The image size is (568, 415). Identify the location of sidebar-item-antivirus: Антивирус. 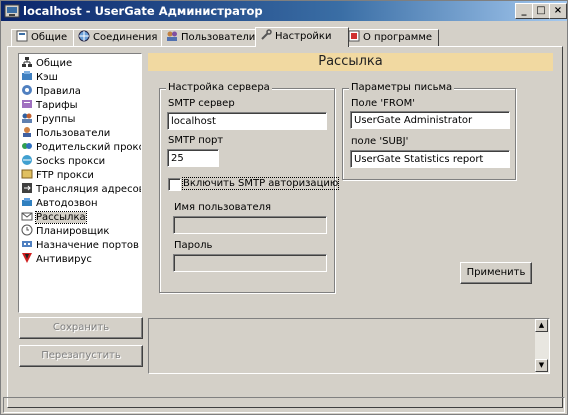
(81, 259).